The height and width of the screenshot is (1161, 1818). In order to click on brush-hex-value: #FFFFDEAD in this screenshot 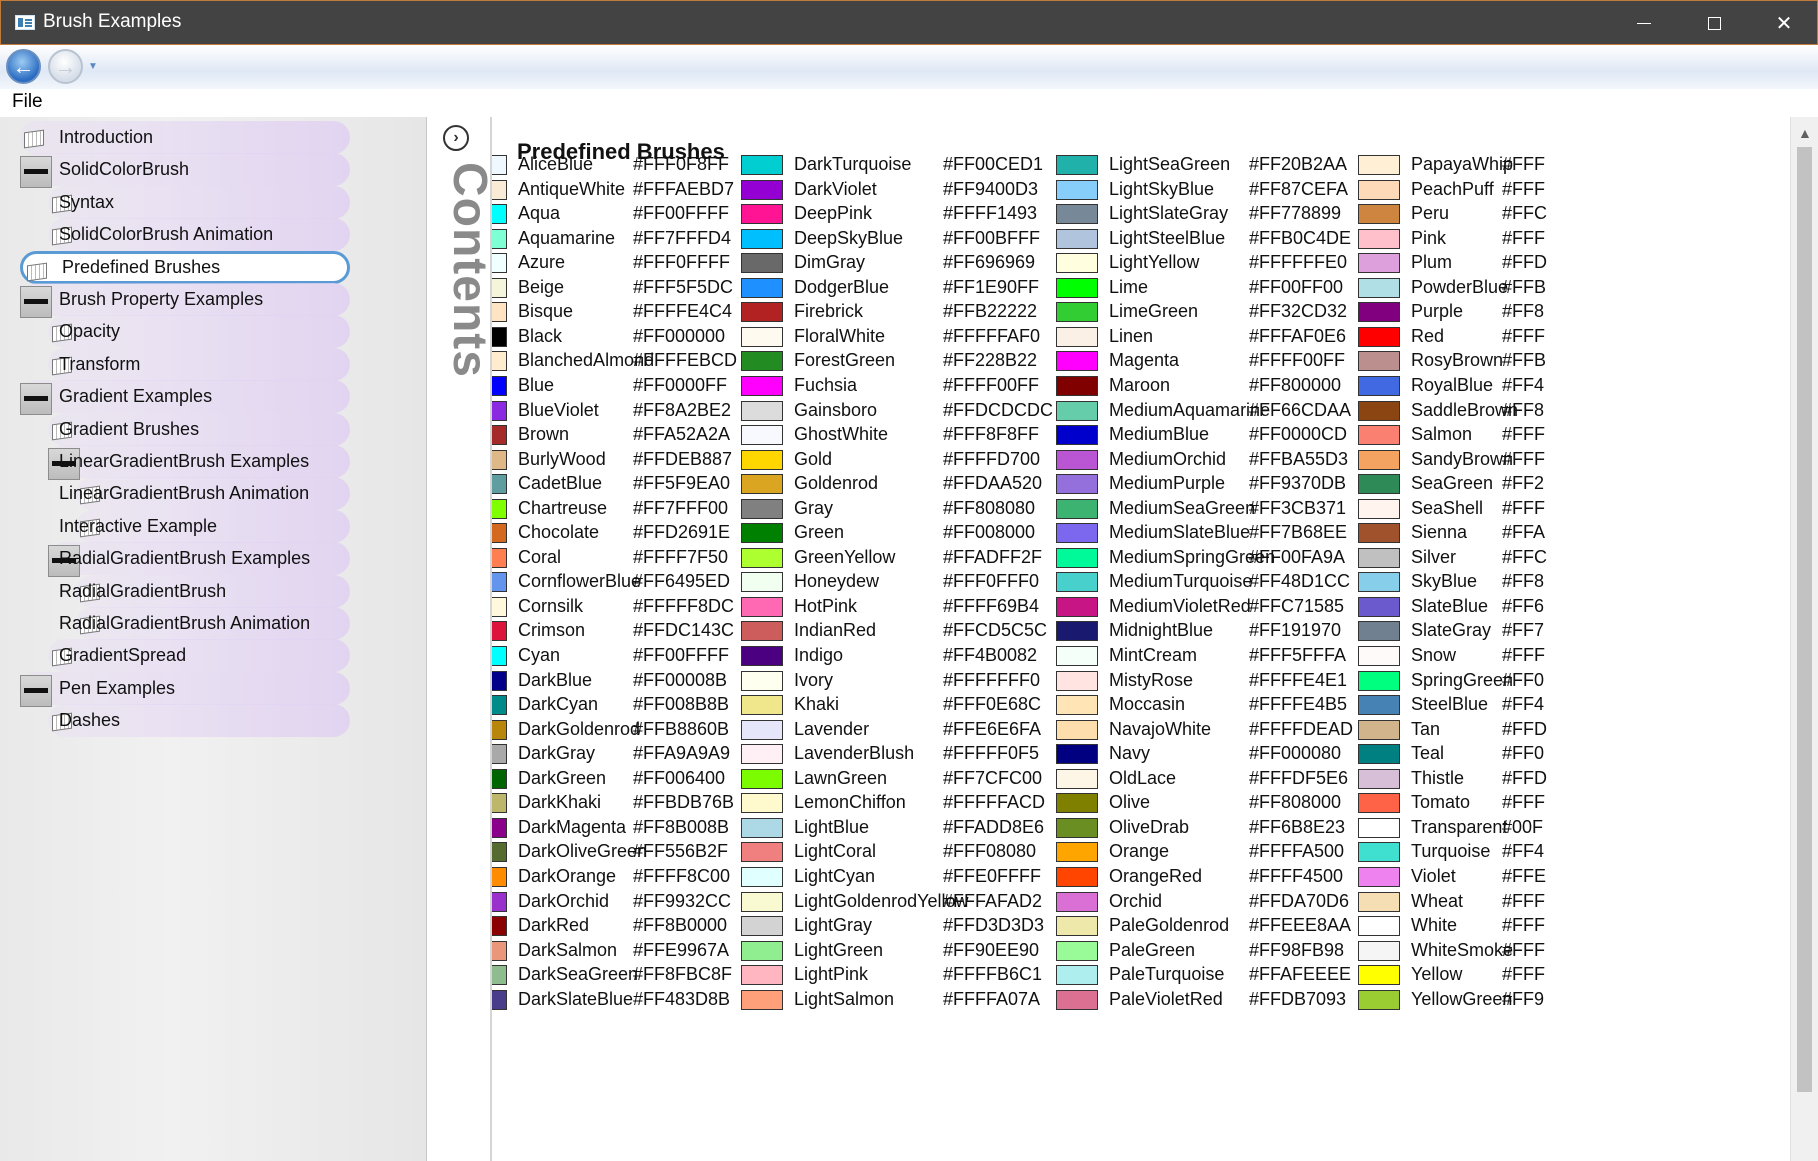, I will do `click(1301, 728)`.